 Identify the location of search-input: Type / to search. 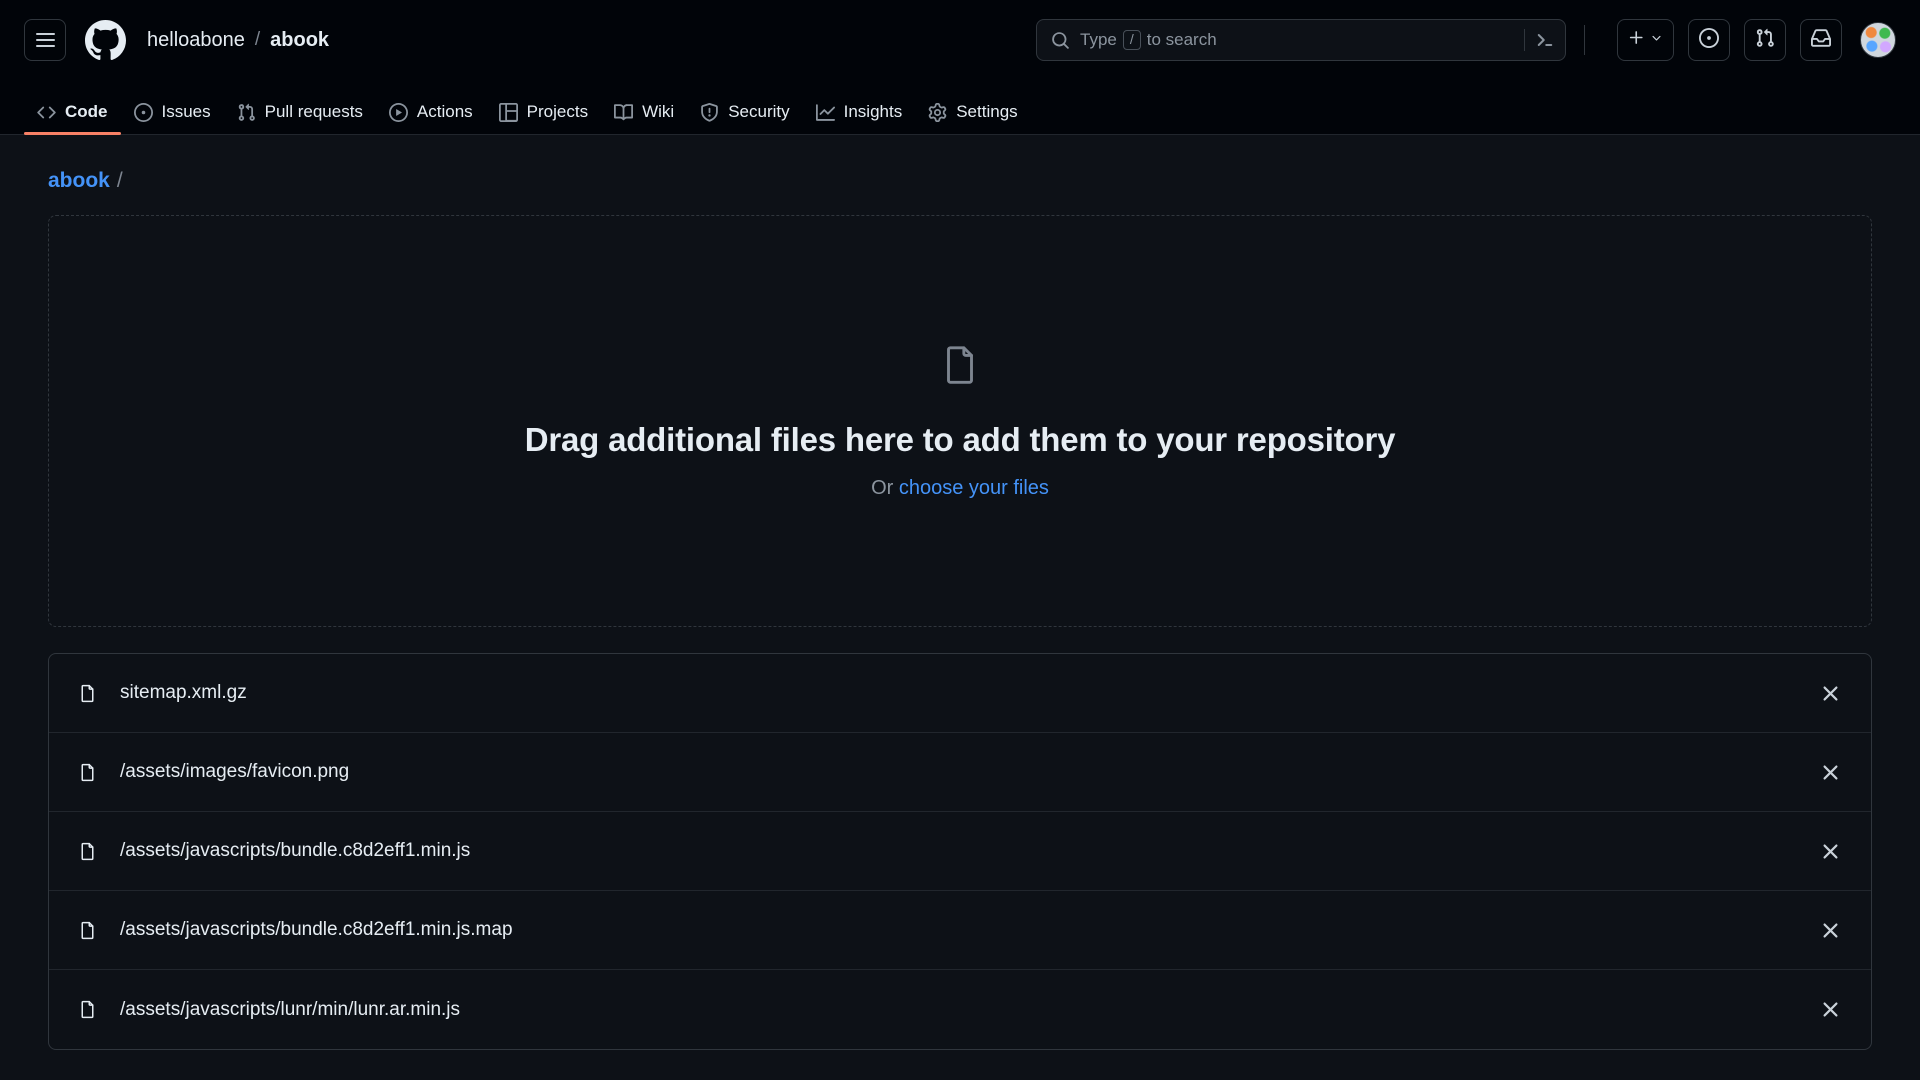
(1301, 40).